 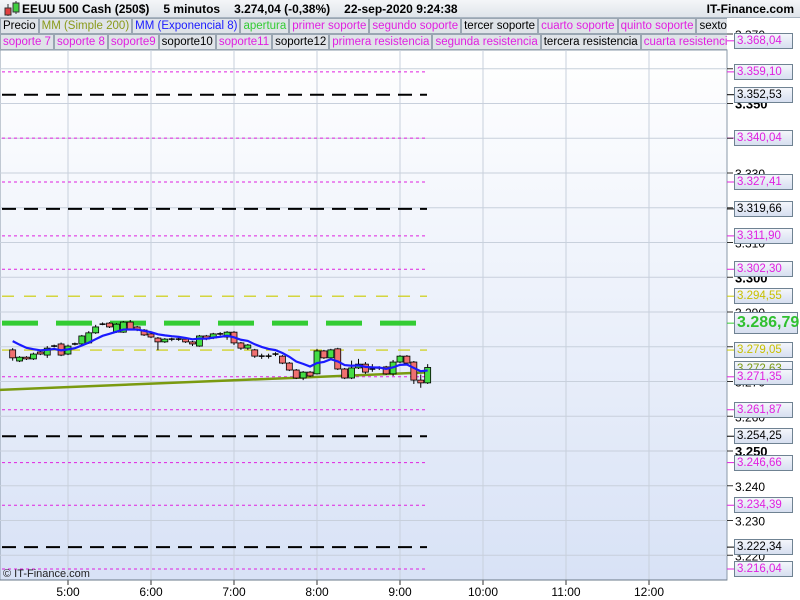 What do you see at coordinates (578, 26) in the screenshot?
I see `legend-item: cuarto soporte` at bounding box center [578, 26].